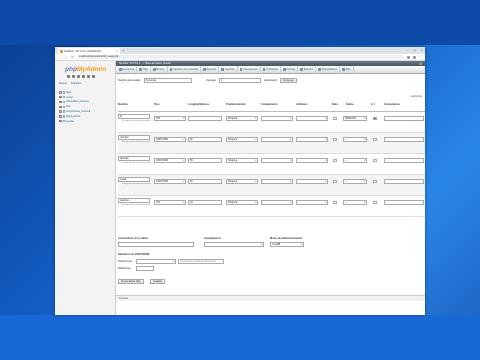 Image resolution: width=480 pixels, height=360 pixels. Describe the element at coordinates (307, 69) in the screenshot. I see `menu-events: Eventos` at that location.